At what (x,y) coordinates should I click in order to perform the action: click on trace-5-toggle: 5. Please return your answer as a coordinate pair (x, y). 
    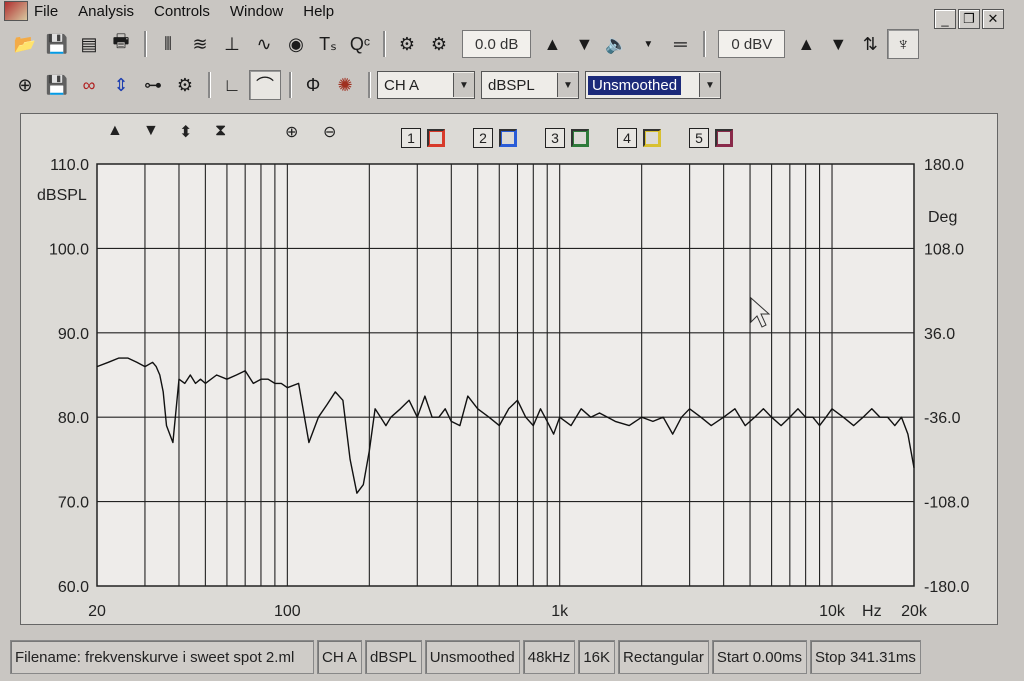
    Looking at the image, I should click on (711, 138).